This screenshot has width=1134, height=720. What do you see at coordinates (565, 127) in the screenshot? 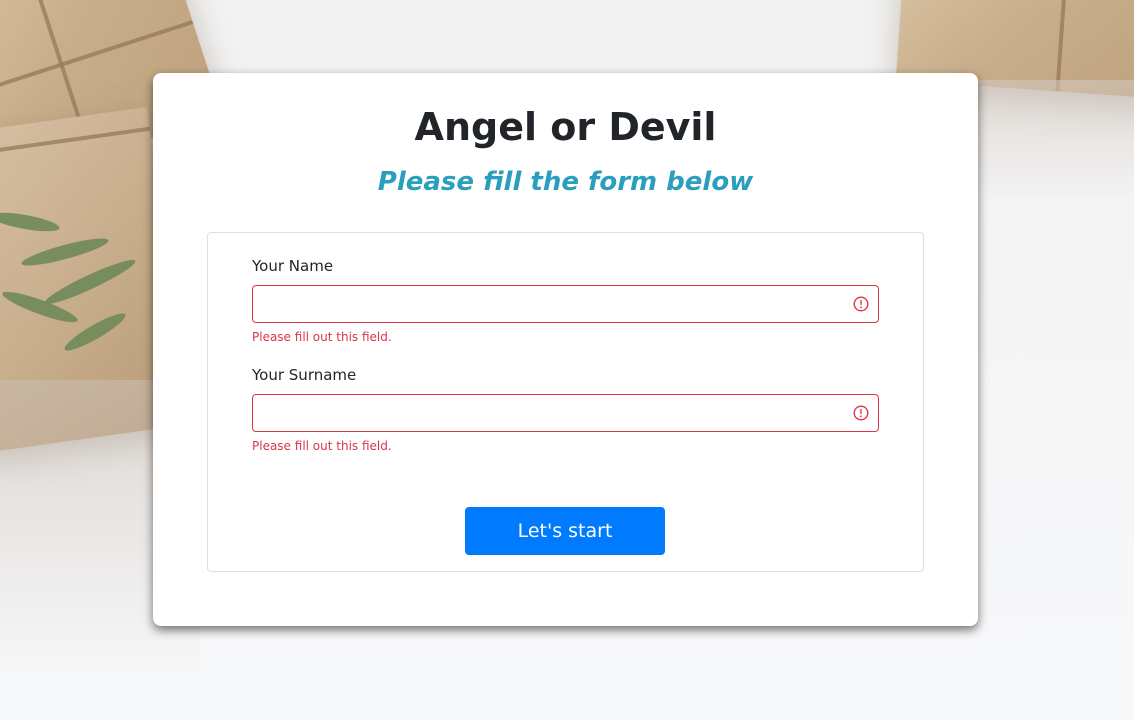
I see `page-title: Angel or Devil` at bounding box center [565, 127].